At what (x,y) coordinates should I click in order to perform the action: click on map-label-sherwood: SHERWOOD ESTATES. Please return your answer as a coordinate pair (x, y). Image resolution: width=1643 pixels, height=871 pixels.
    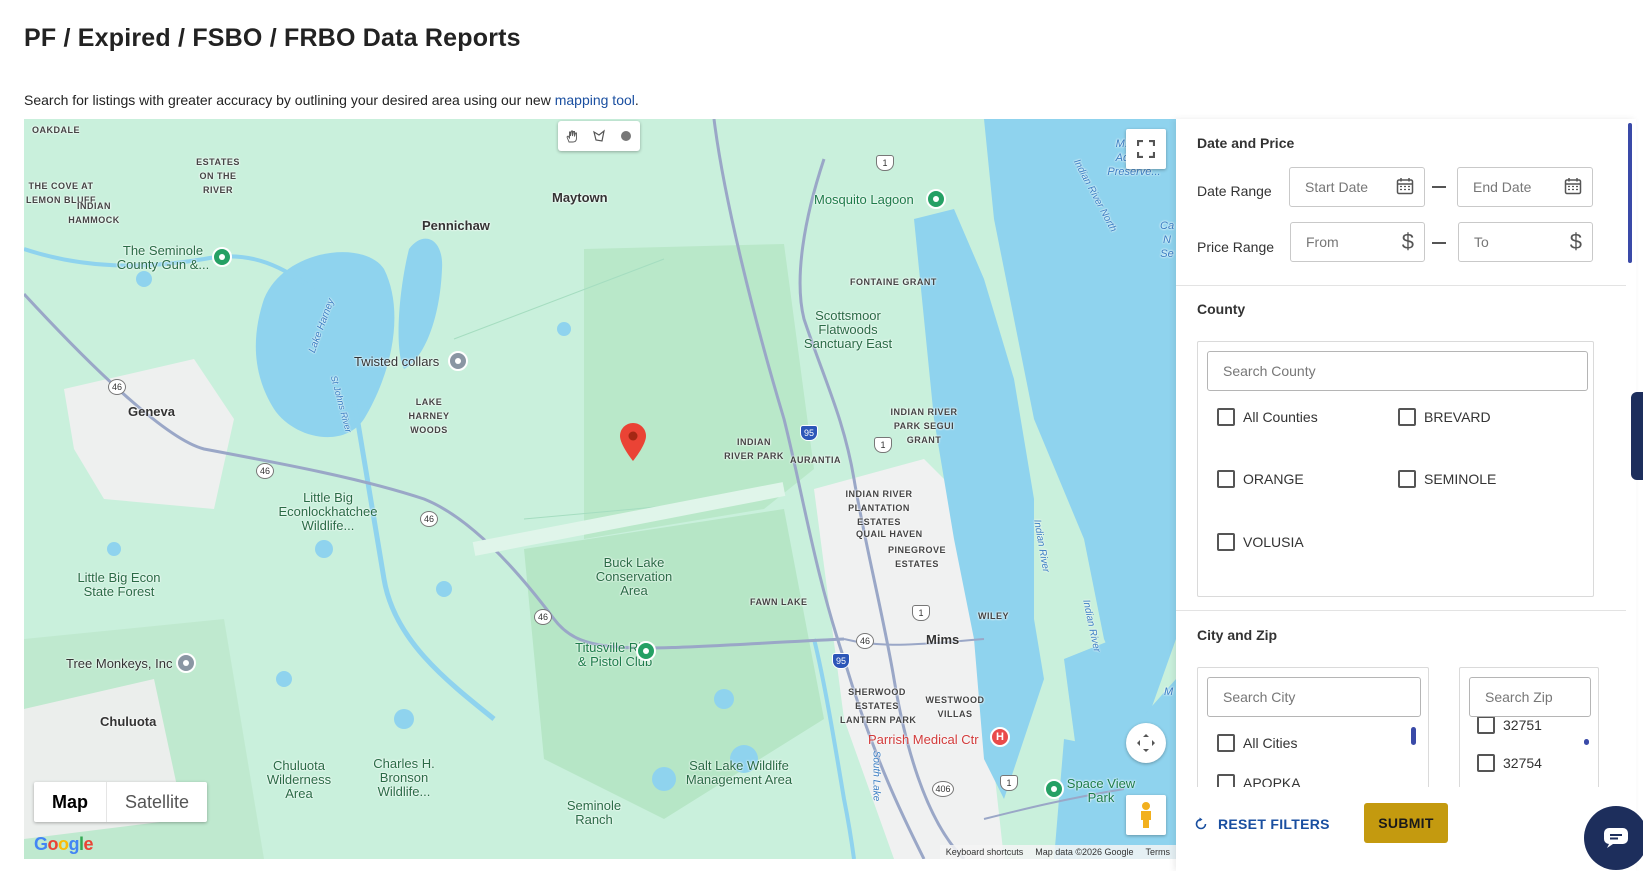
    Looking at the image, I should click on (877, 699).